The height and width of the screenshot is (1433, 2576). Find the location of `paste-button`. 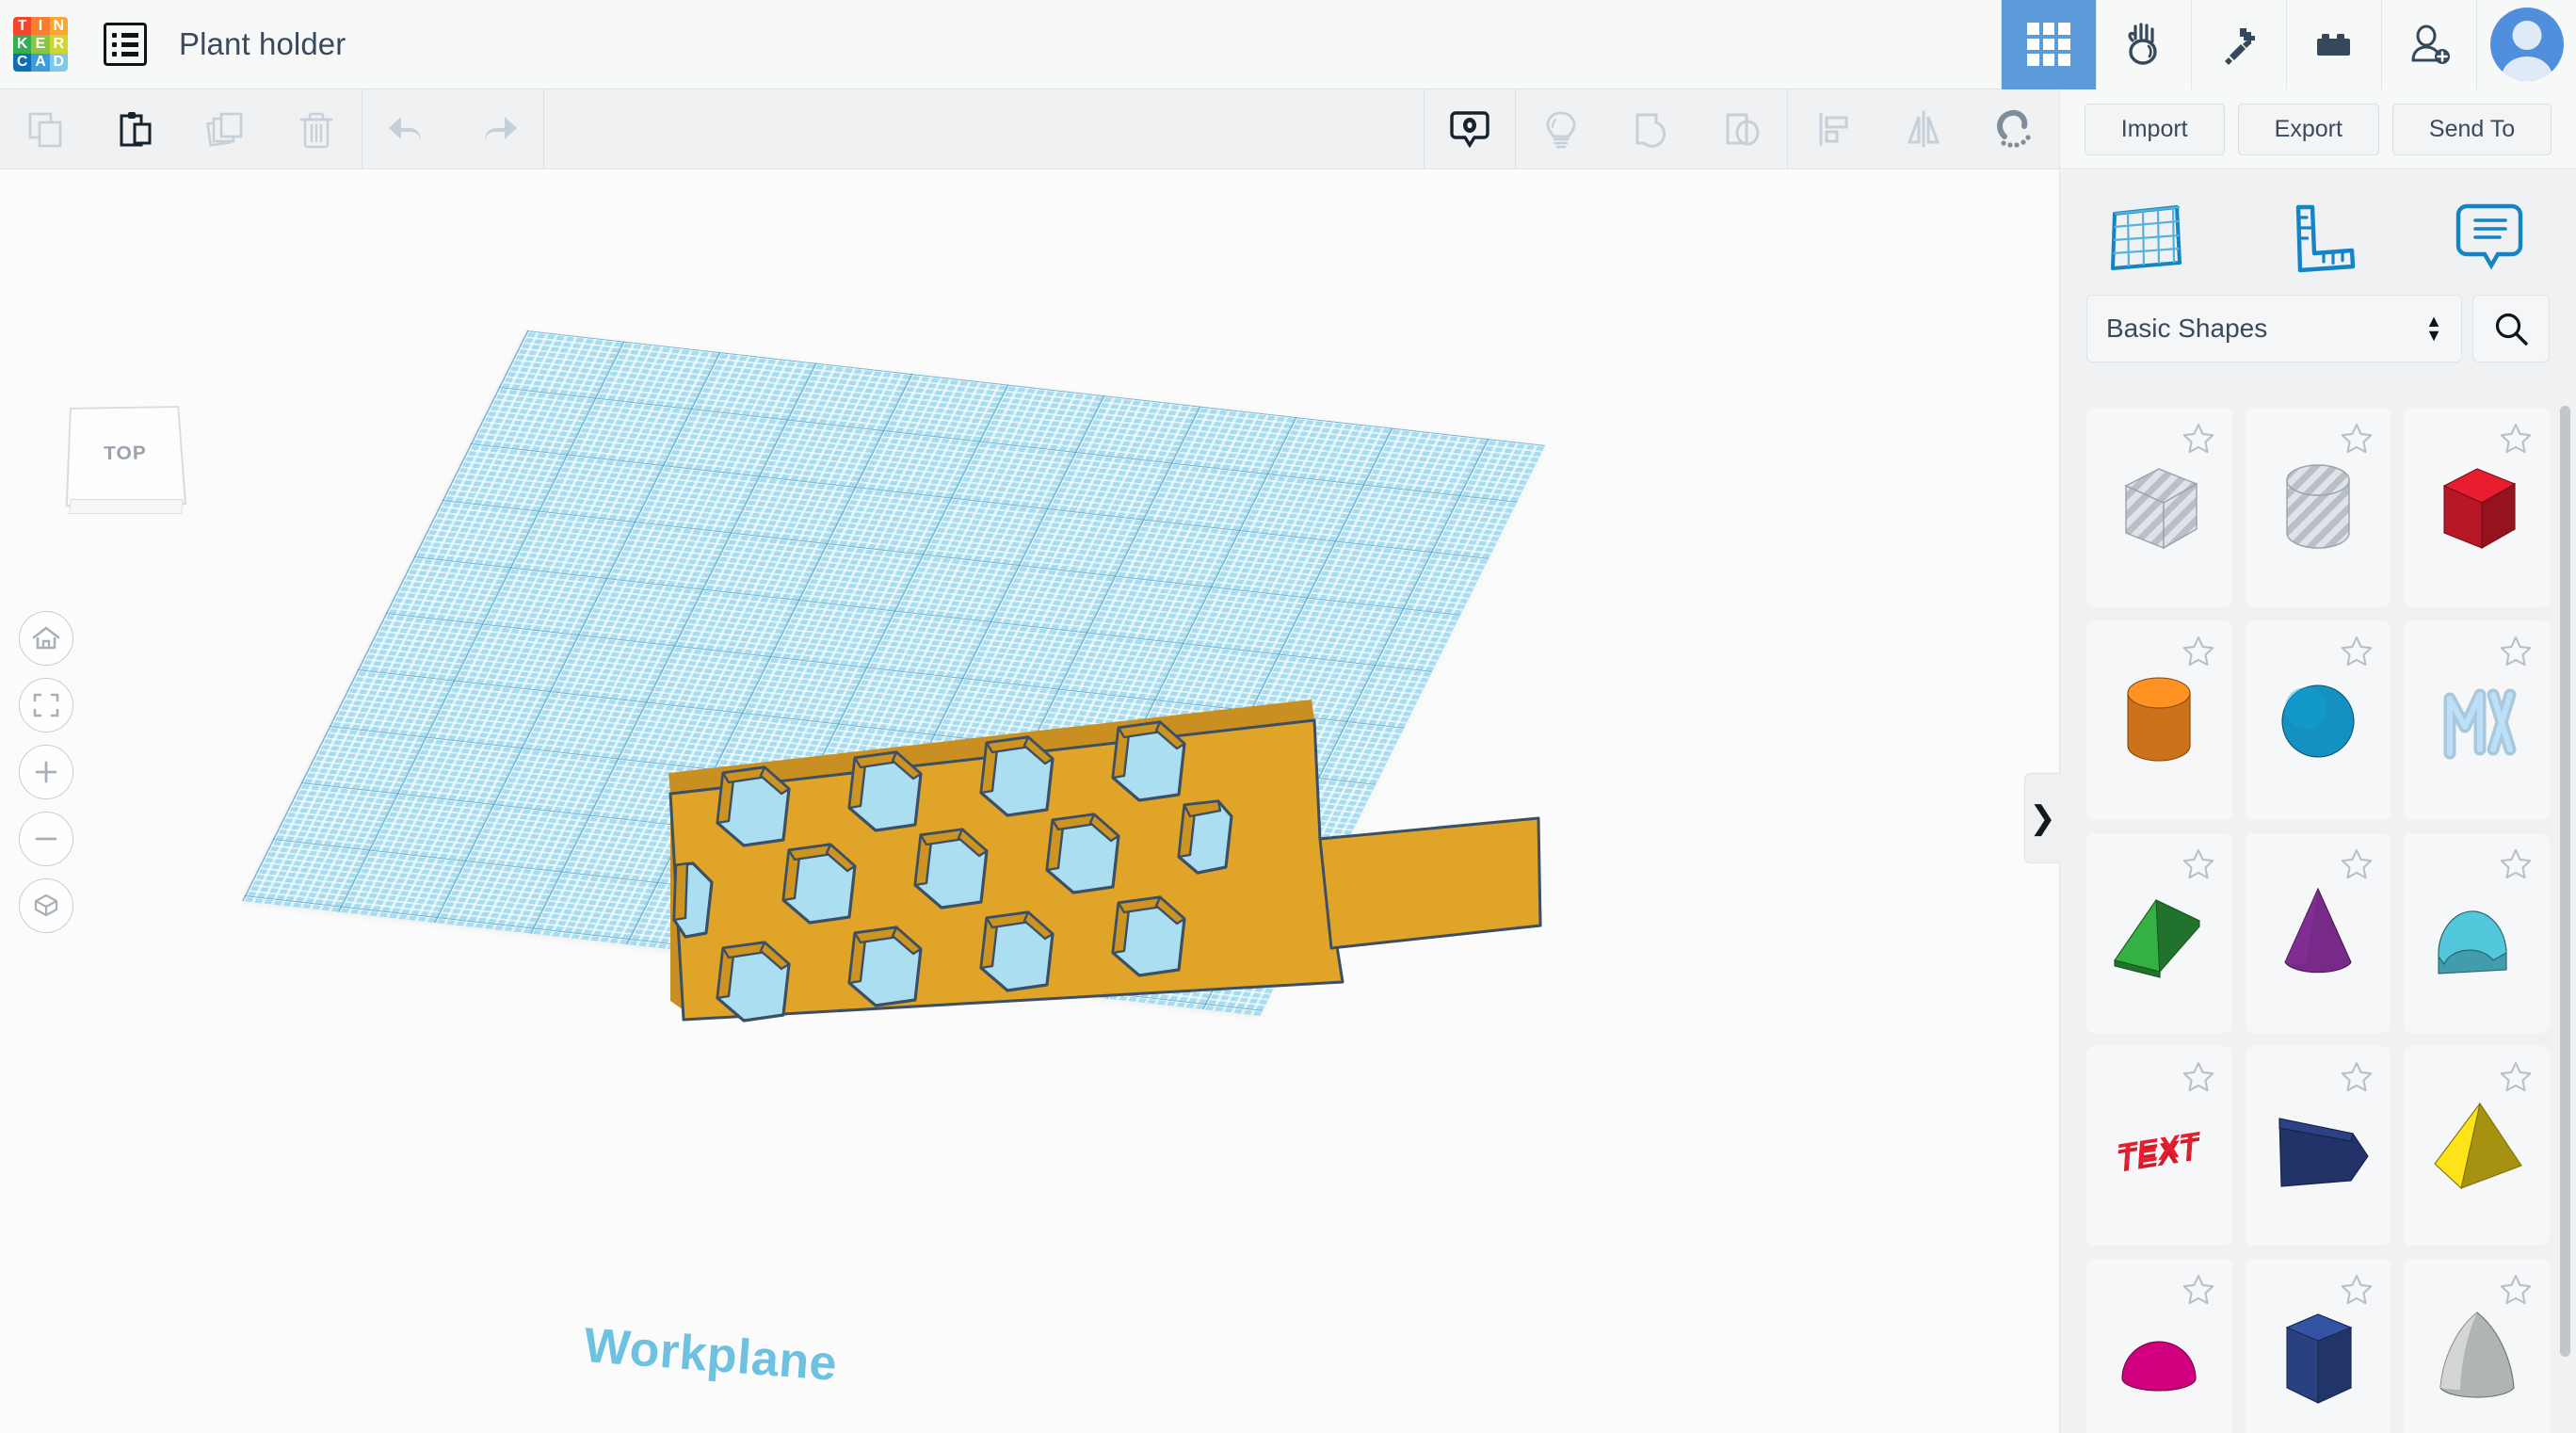

paste-button is located at coordinates (135, 129).